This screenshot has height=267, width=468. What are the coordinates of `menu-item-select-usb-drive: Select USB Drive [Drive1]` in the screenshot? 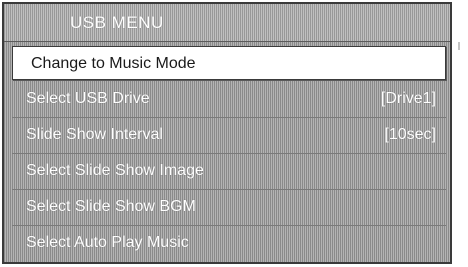 It's located at (229, 99).